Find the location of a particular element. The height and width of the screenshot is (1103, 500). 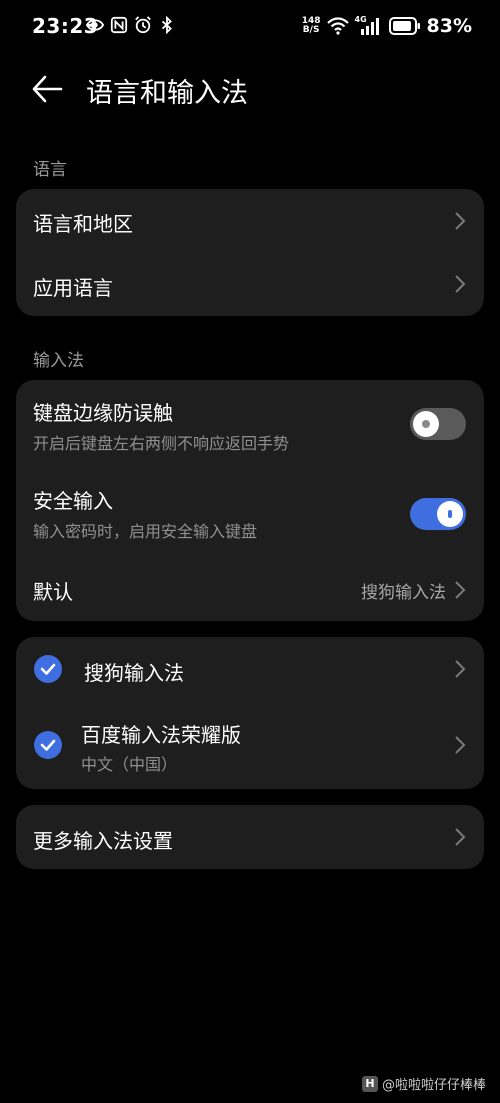

keyboard-item-sogou: 搜狗输入法 is located at coordinates (250, 669).